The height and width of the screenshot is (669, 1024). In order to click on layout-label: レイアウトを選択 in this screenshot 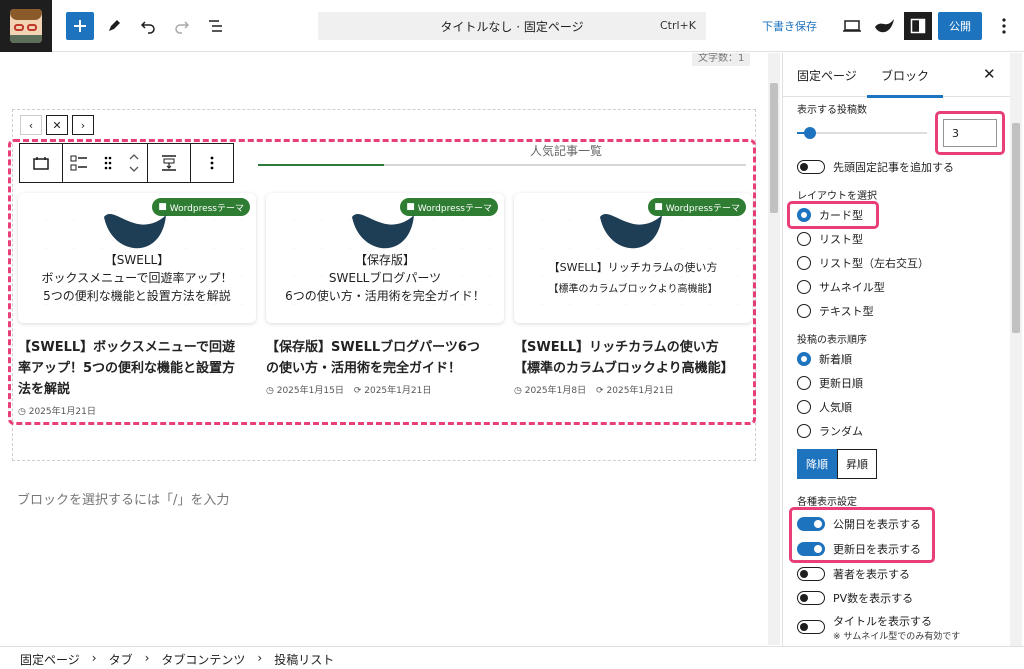, I will do `click(837, 196)`.